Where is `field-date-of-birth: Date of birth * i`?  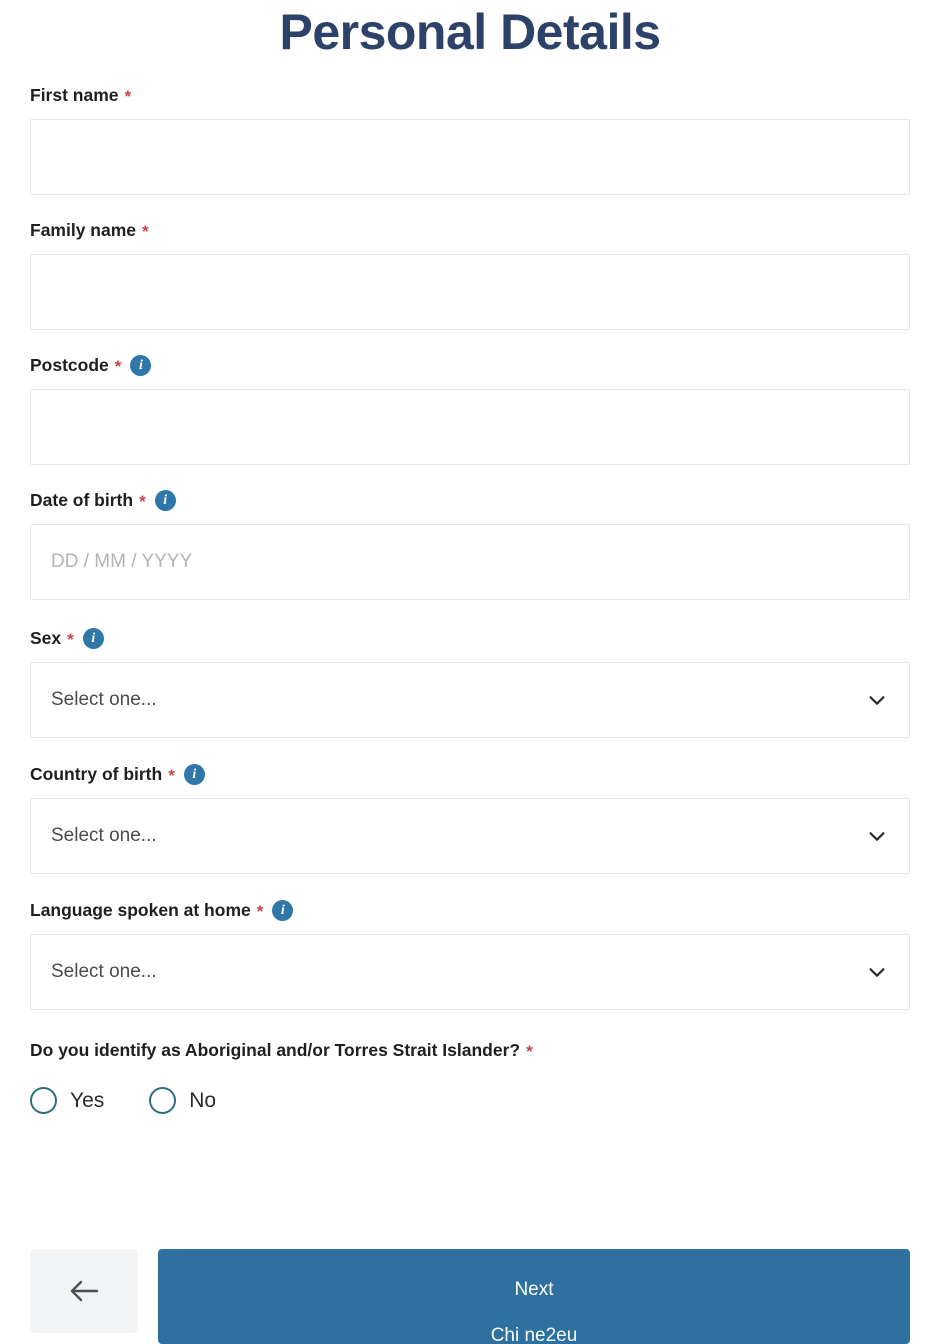
field-date-of-birth: Date of birth * i is located at coordinates (470, 544).